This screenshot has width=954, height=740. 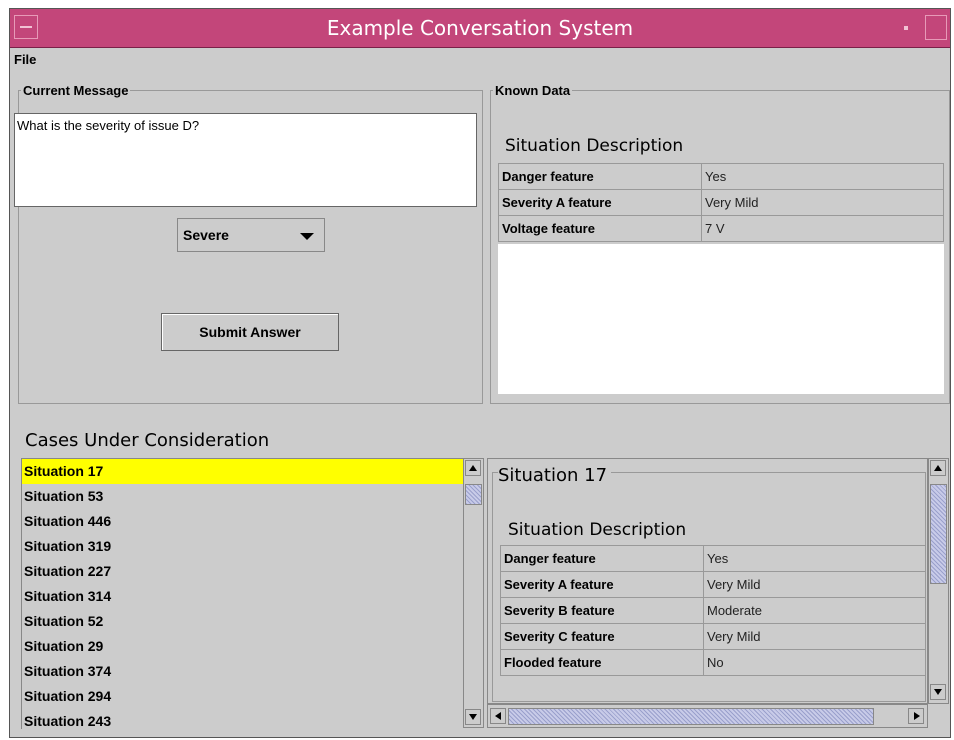 I want to click on feature-name: Severity C feature, so click(x=602, y=636).